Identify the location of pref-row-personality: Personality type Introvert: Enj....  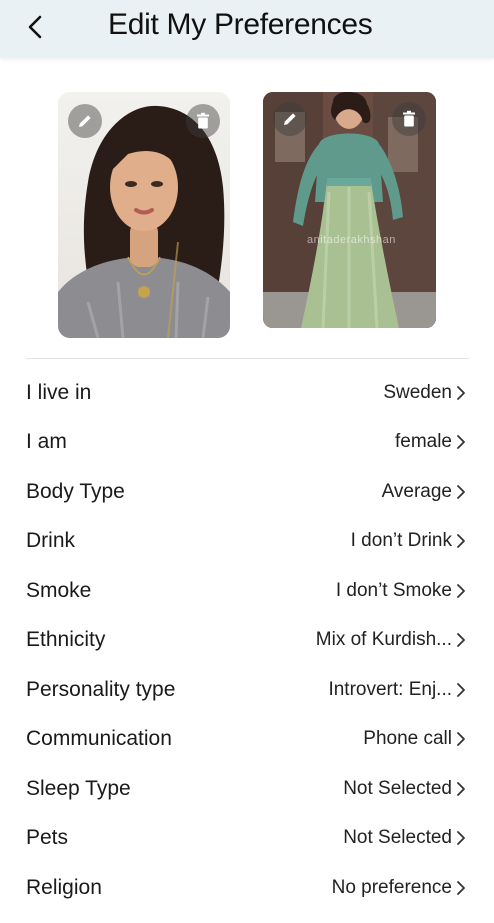
(247, 690).